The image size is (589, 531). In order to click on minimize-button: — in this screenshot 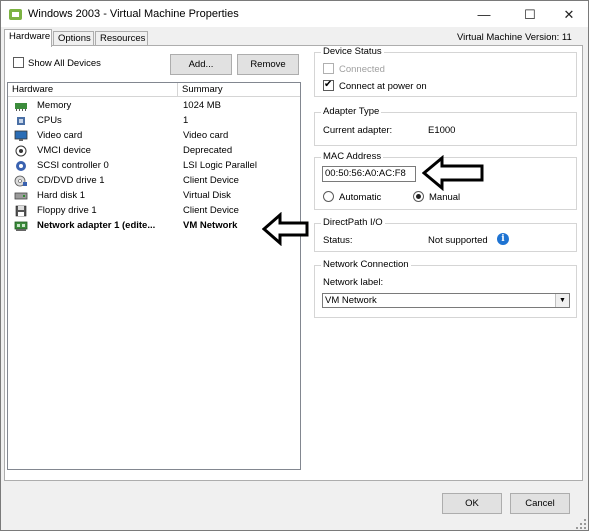, I will do `click(484, 14)`.